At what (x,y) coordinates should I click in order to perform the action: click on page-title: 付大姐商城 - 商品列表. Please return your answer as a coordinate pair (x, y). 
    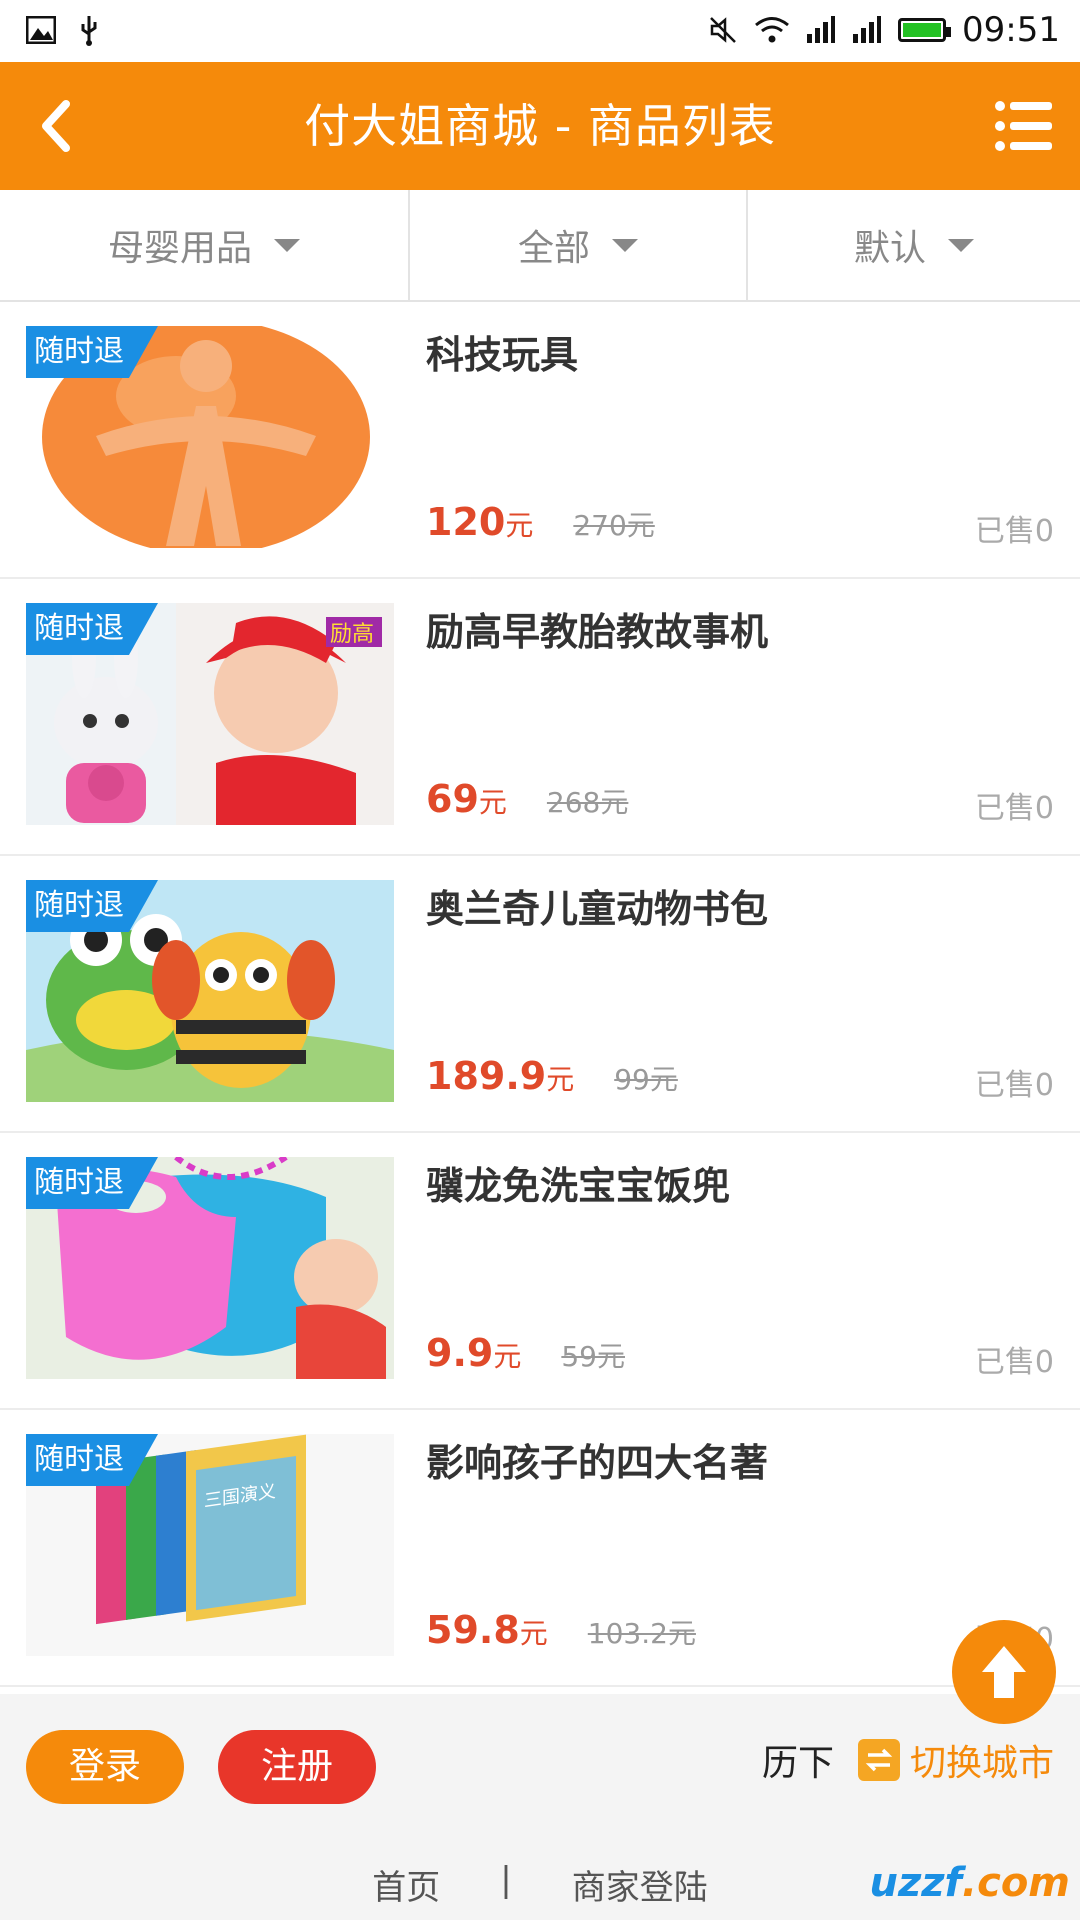
    Looking at the image, I should click on (540, 126).